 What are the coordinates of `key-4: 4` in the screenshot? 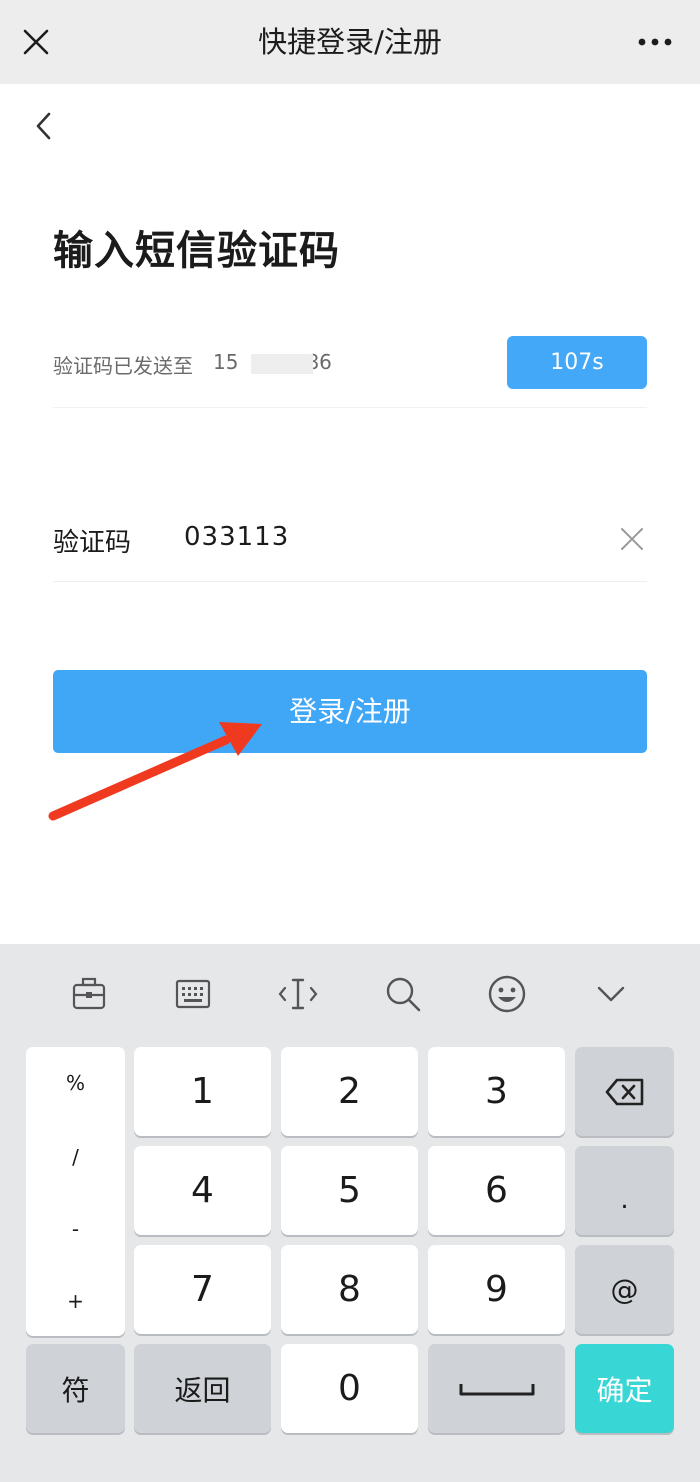 It's located at (202, 1190).